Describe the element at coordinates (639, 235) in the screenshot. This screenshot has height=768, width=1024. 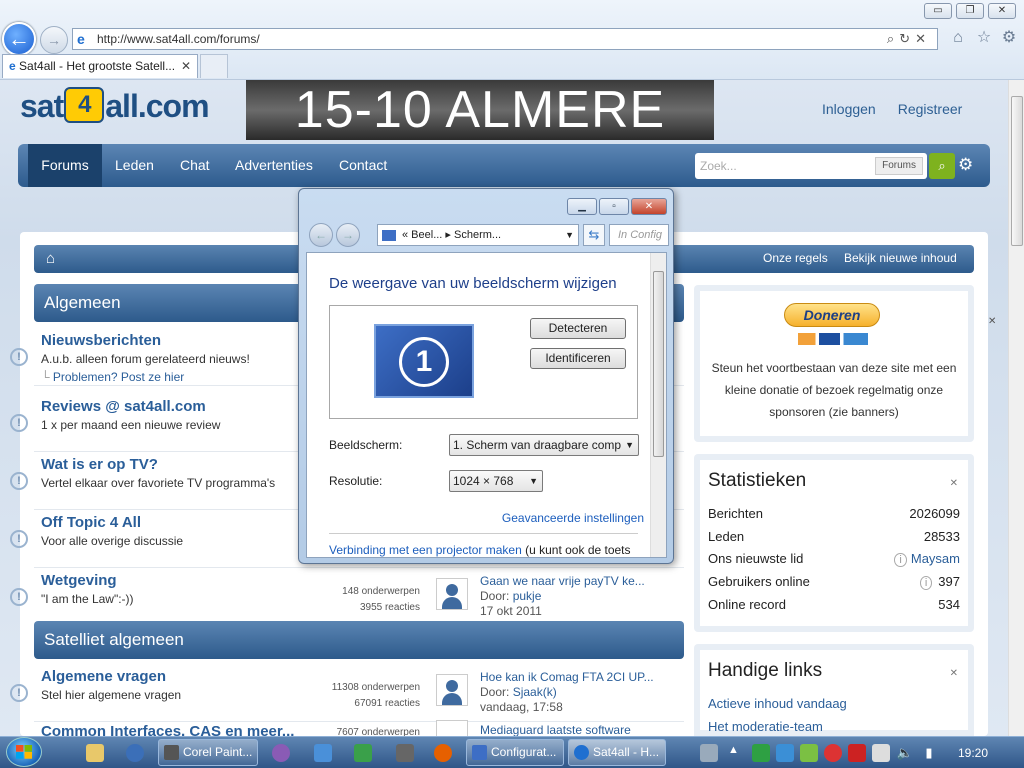
I see `dialog-search-input: In Config` at that location.